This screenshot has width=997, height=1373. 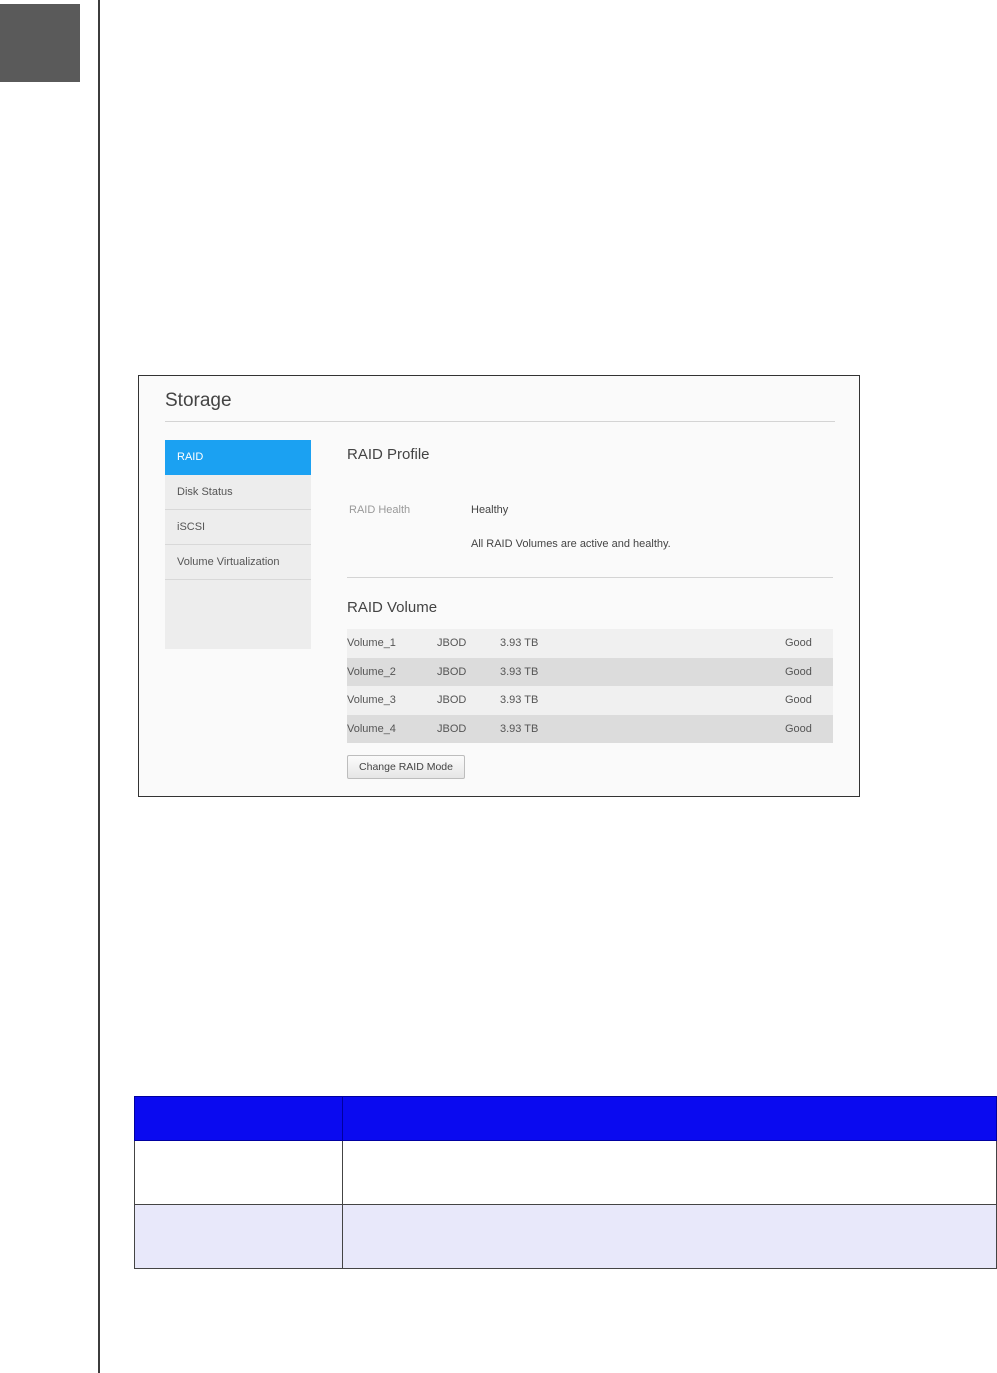 I want to click on table-row: Volume_2 JBOD 3.93 TB Good, so click(x=590, y=671).